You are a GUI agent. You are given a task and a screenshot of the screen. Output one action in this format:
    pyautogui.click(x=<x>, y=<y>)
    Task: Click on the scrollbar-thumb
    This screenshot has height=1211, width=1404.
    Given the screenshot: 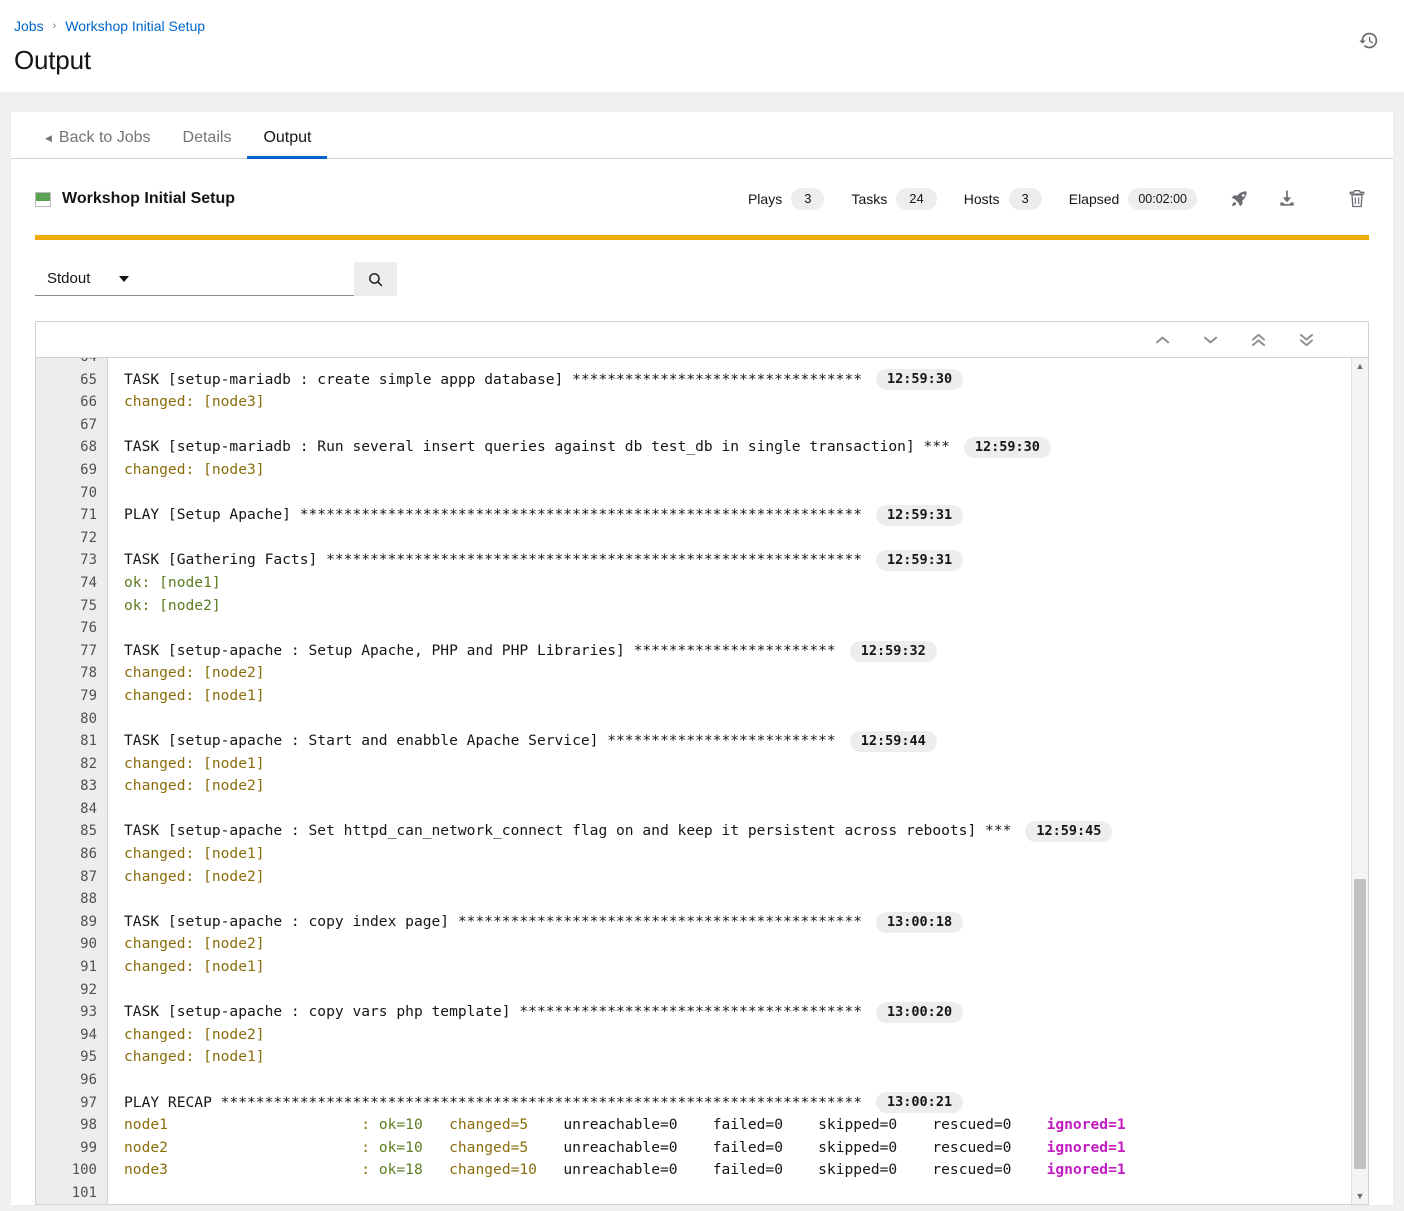 What is the action you would take?
    pyautogui.click(x=1360, y=1024)
    